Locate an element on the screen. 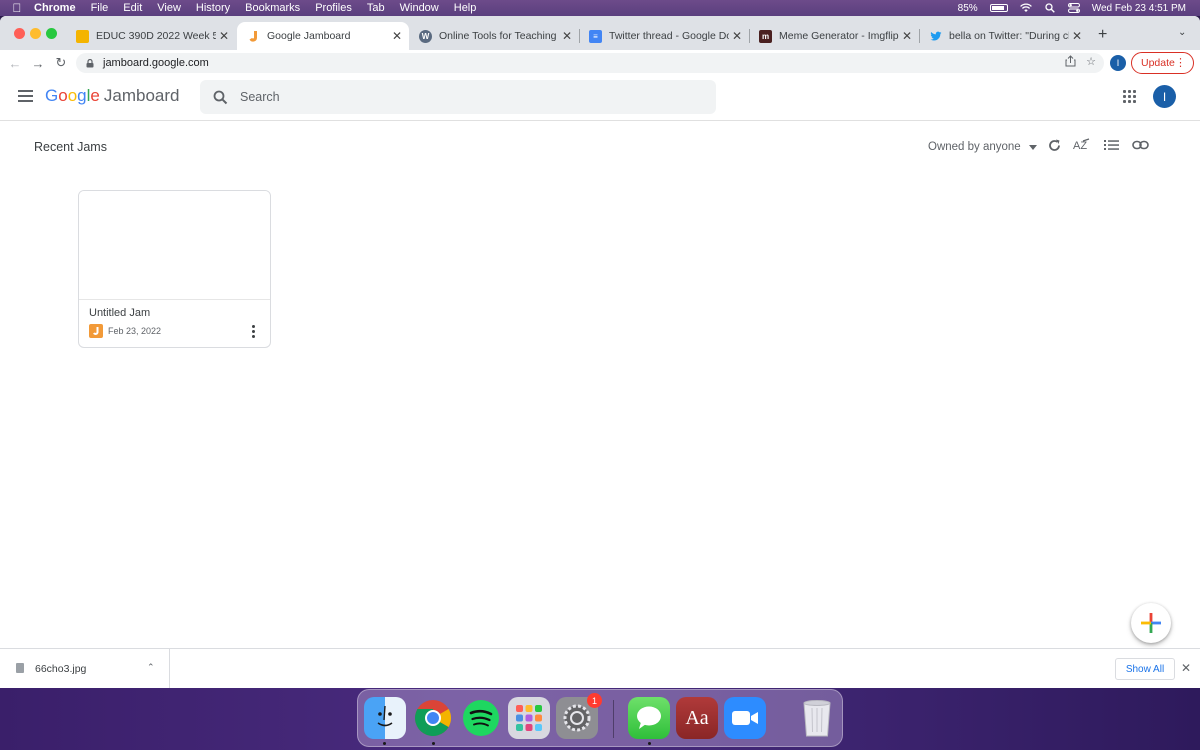  menu-help: Help is located at coordinates (465, 8).